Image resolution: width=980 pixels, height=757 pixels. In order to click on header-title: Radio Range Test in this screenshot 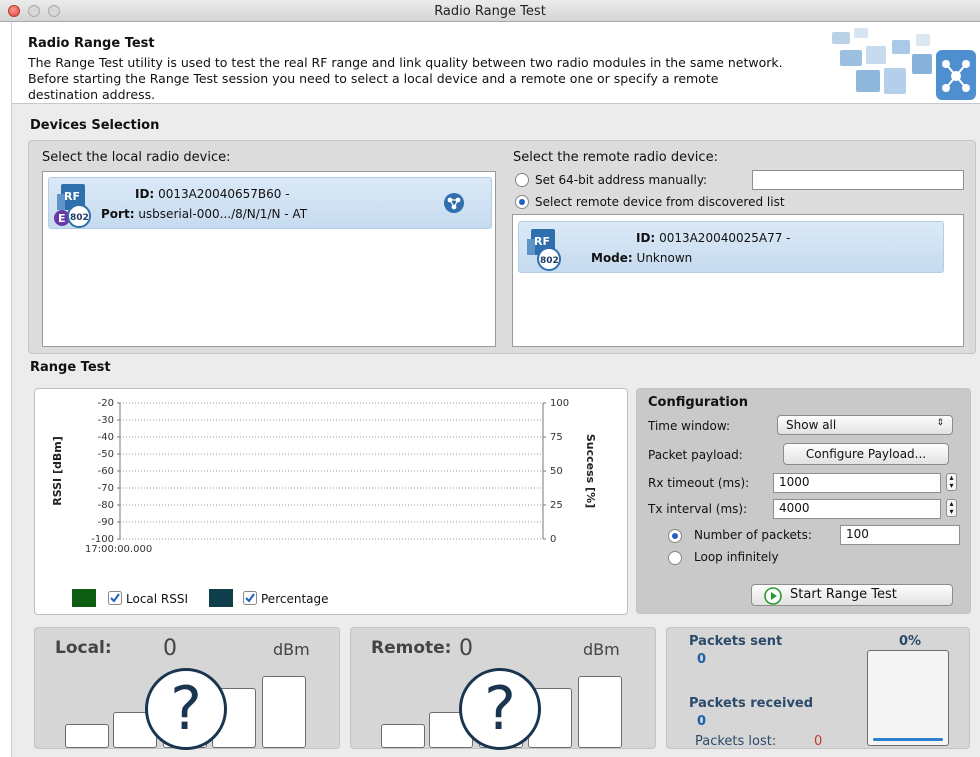, I will do `click(91, 43)`.